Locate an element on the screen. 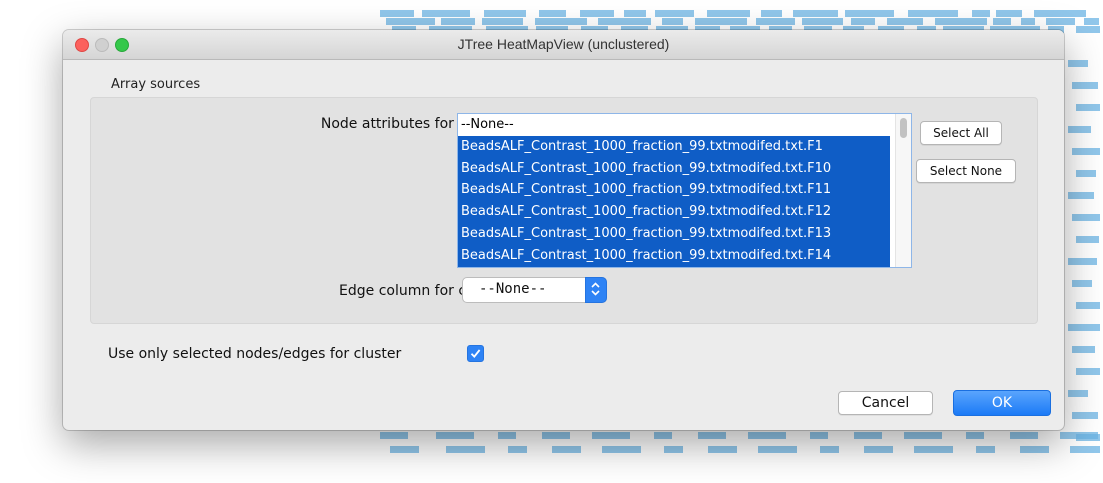  section-label-array-sources: Array sources is located at coordinates (156, 84).